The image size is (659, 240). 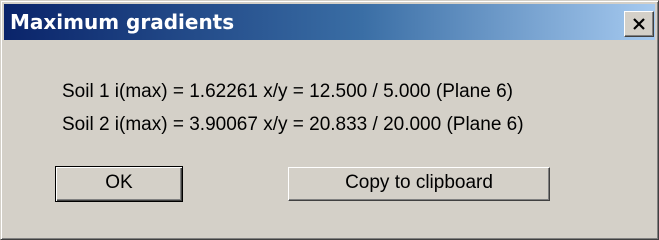 What do you see at coordinates (329, 22) in the screenshot?
I see `title-bar: Maximum gradients` at bounding box center [329, 22].